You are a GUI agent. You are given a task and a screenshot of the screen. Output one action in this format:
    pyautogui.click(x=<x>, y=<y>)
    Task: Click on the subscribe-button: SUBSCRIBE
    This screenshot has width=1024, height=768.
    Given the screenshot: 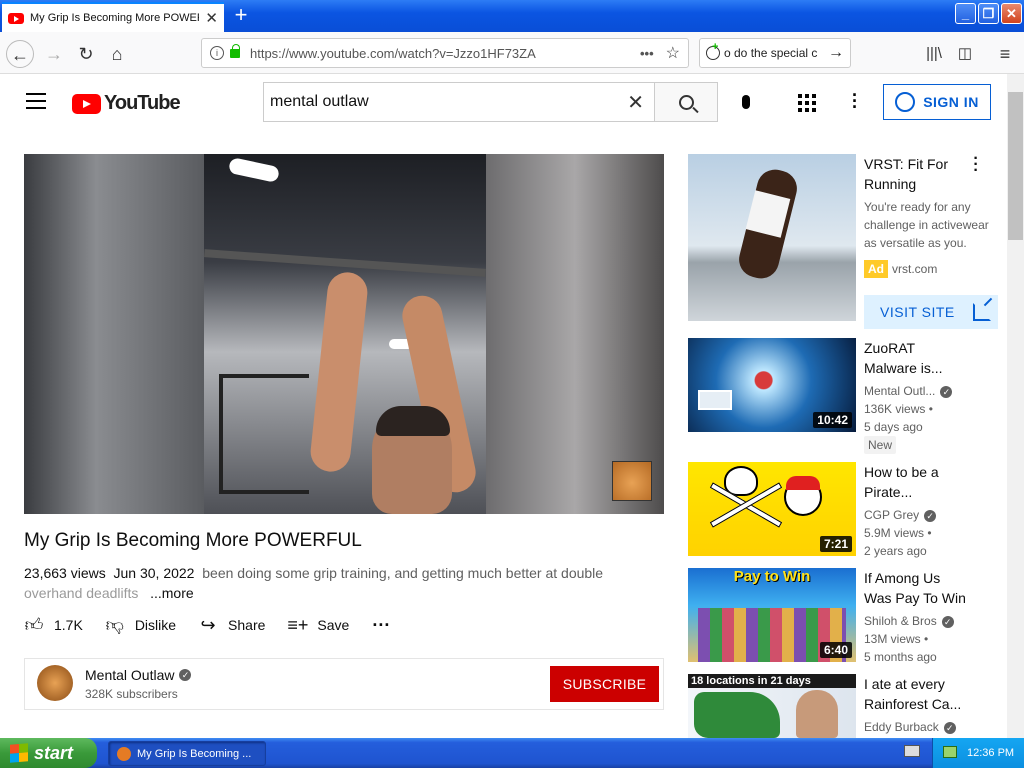 What is the action you would take?
    pyautogui.click(x=604, y=684)
    